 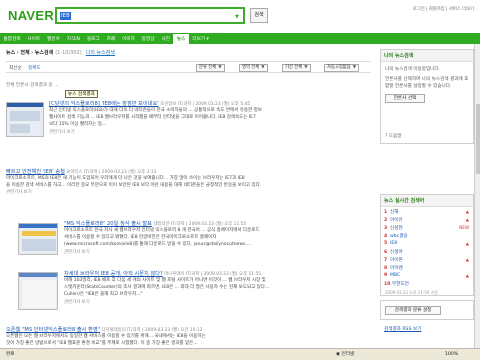 I want to click on search-box: IE8 ▼, so click(x=150, y=15).